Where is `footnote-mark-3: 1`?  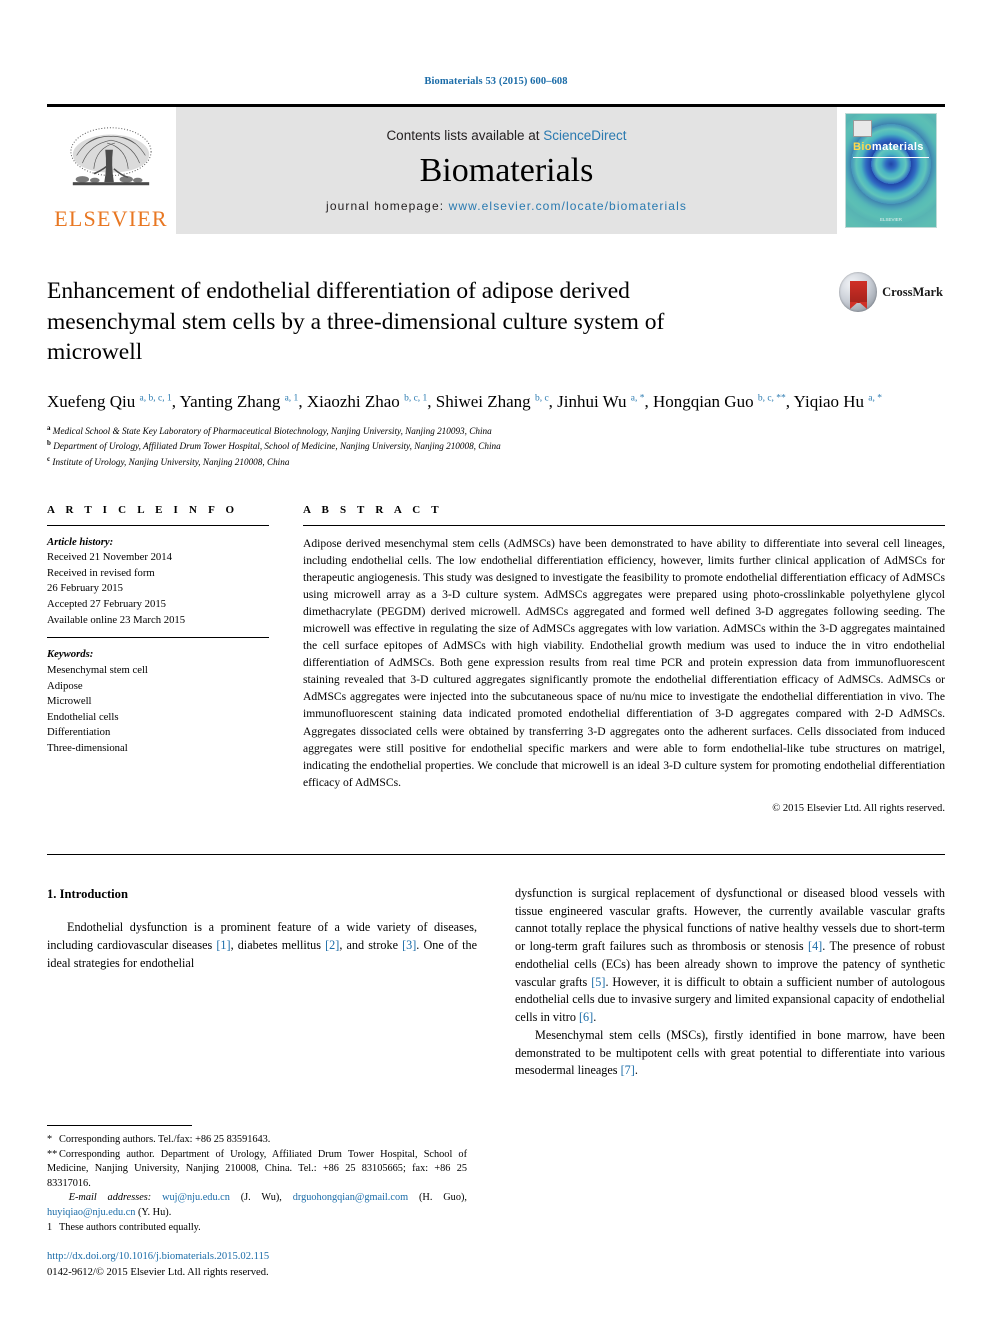
footnote-mark-3: 1 is located at coordinates (50, 1227).